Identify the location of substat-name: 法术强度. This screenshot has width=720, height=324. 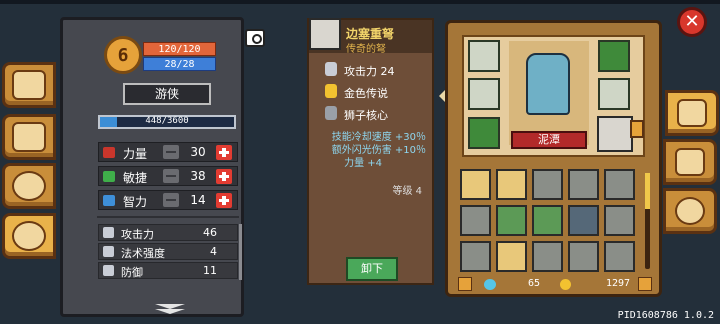
(143, 253).